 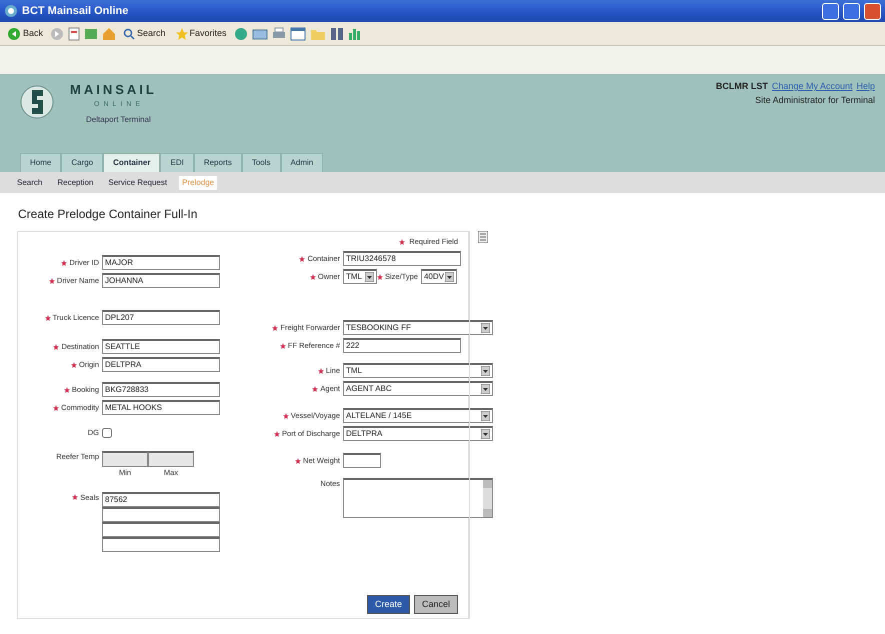 What do you see at coordinates (30, 183) in the screenshot?
I see `sub-tab: Search` at bounding box center [30, 183].